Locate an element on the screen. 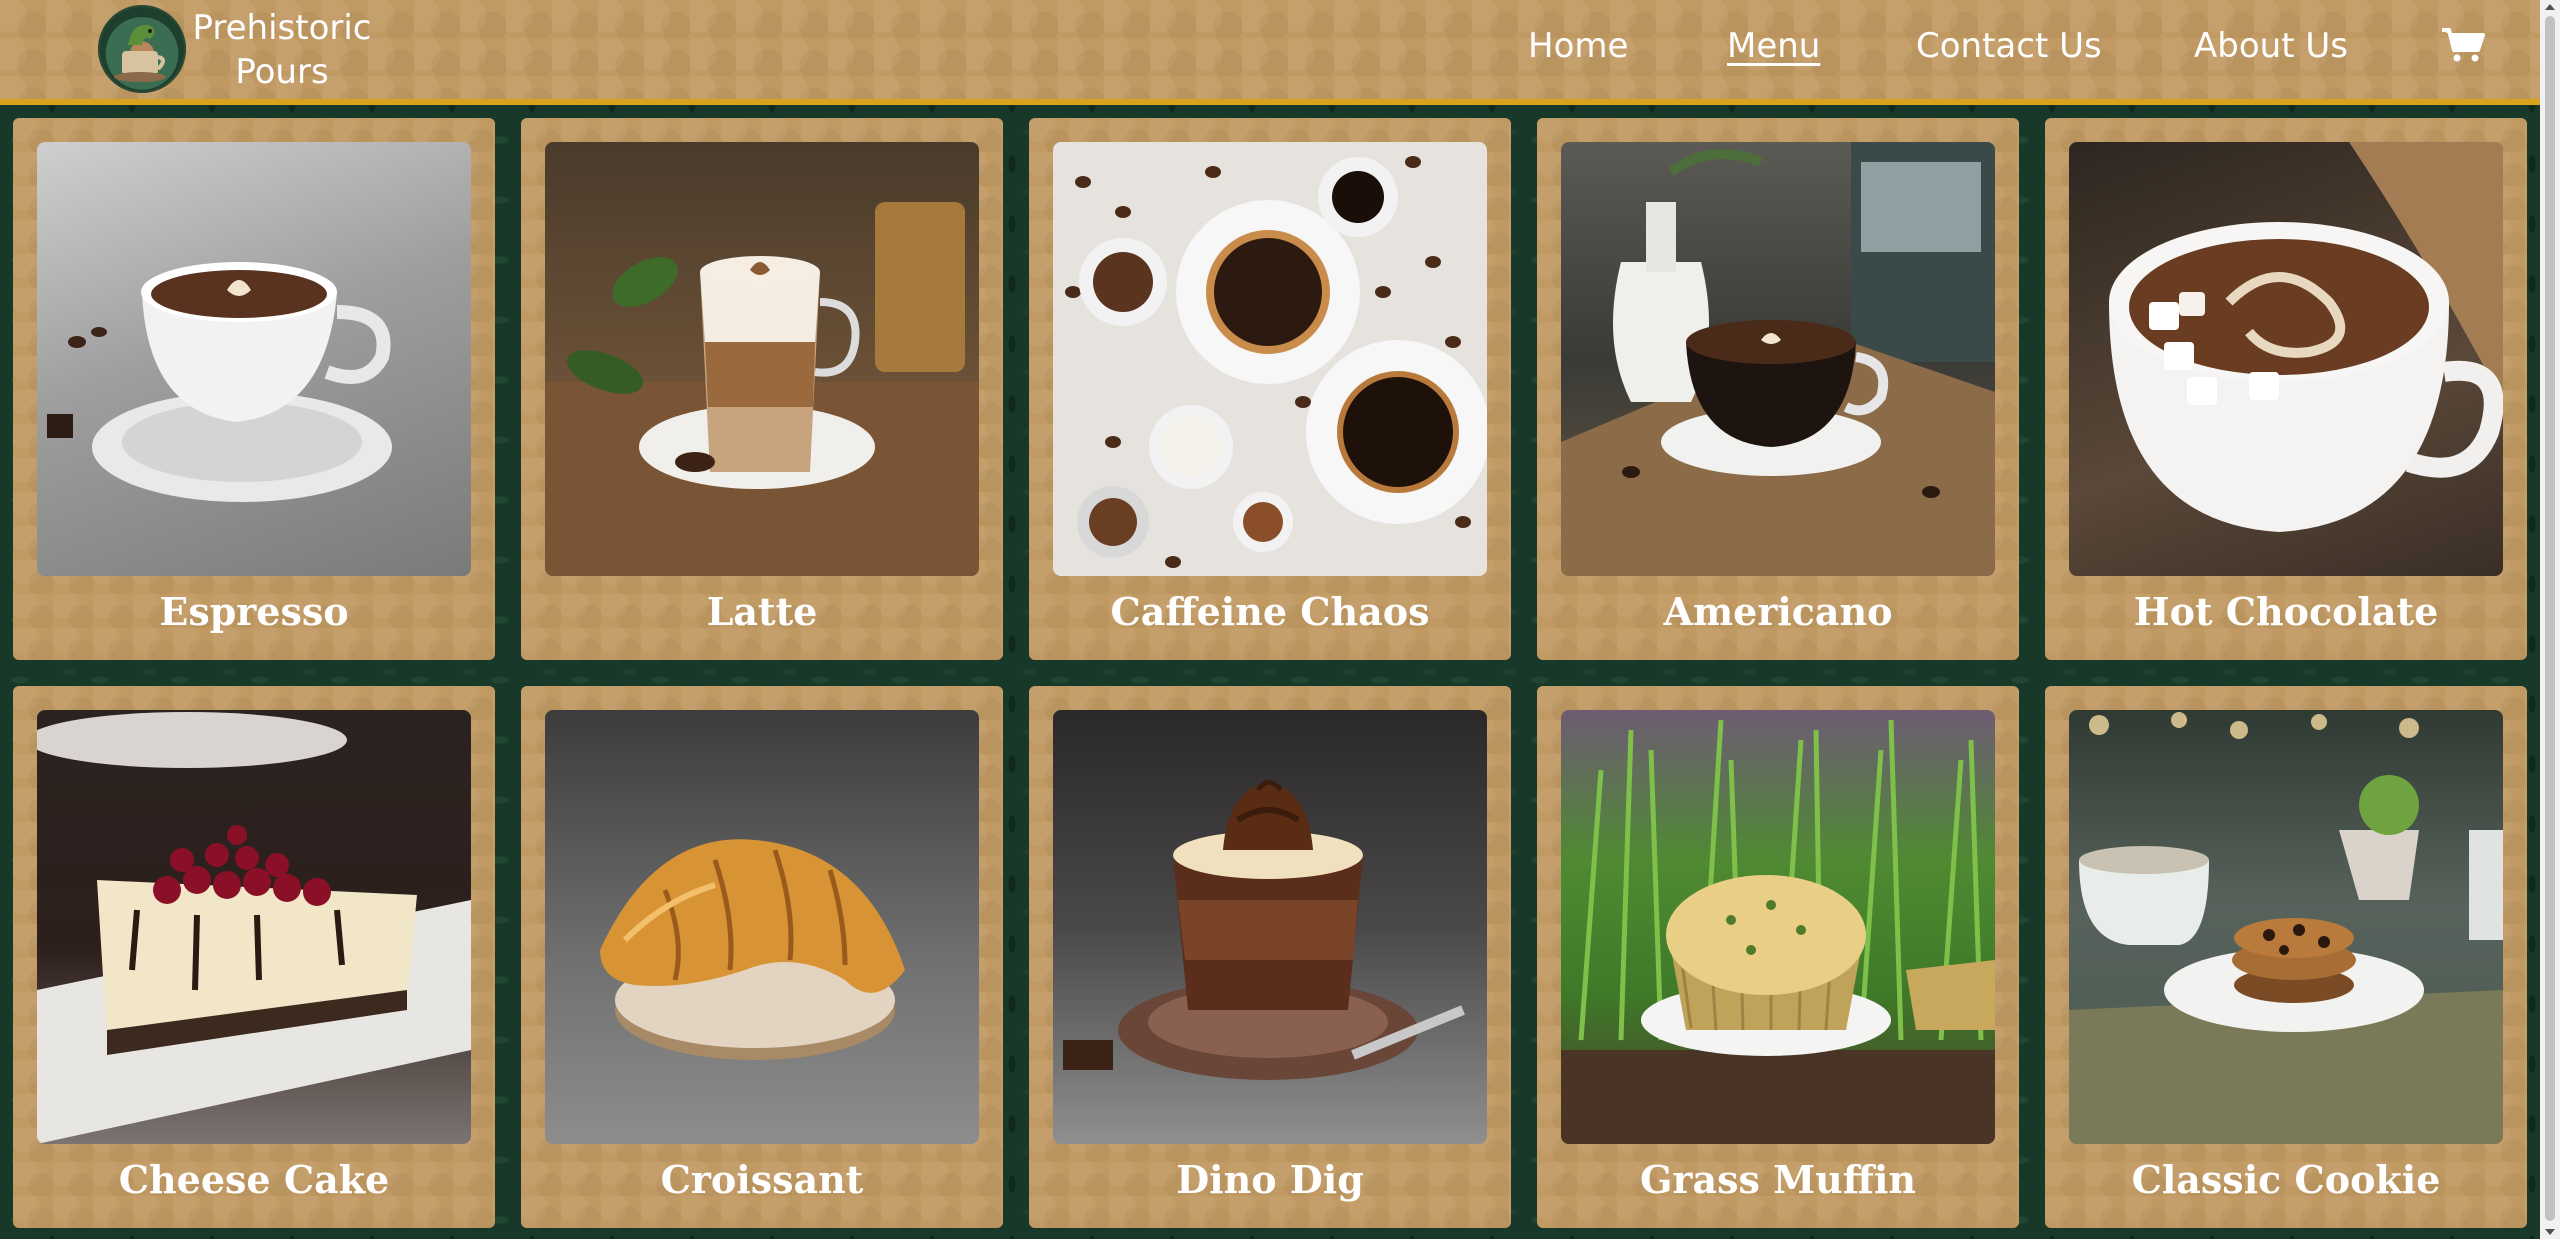  dino-dig-photo is located at coordinates (1270, 927).